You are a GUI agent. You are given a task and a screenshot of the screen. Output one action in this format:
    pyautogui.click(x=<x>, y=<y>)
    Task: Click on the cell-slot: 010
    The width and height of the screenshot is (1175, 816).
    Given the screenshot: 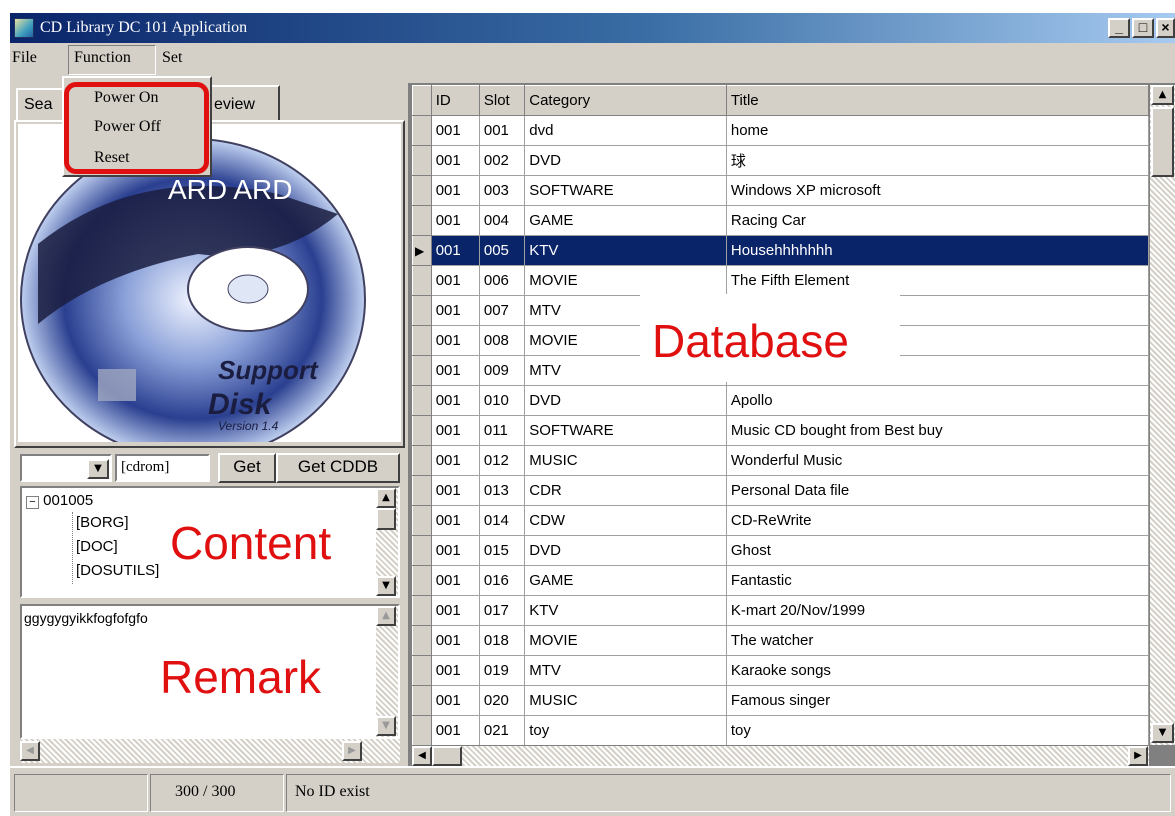 What is the action you would take?
    pyautogui.click(x=502, y=400)
    